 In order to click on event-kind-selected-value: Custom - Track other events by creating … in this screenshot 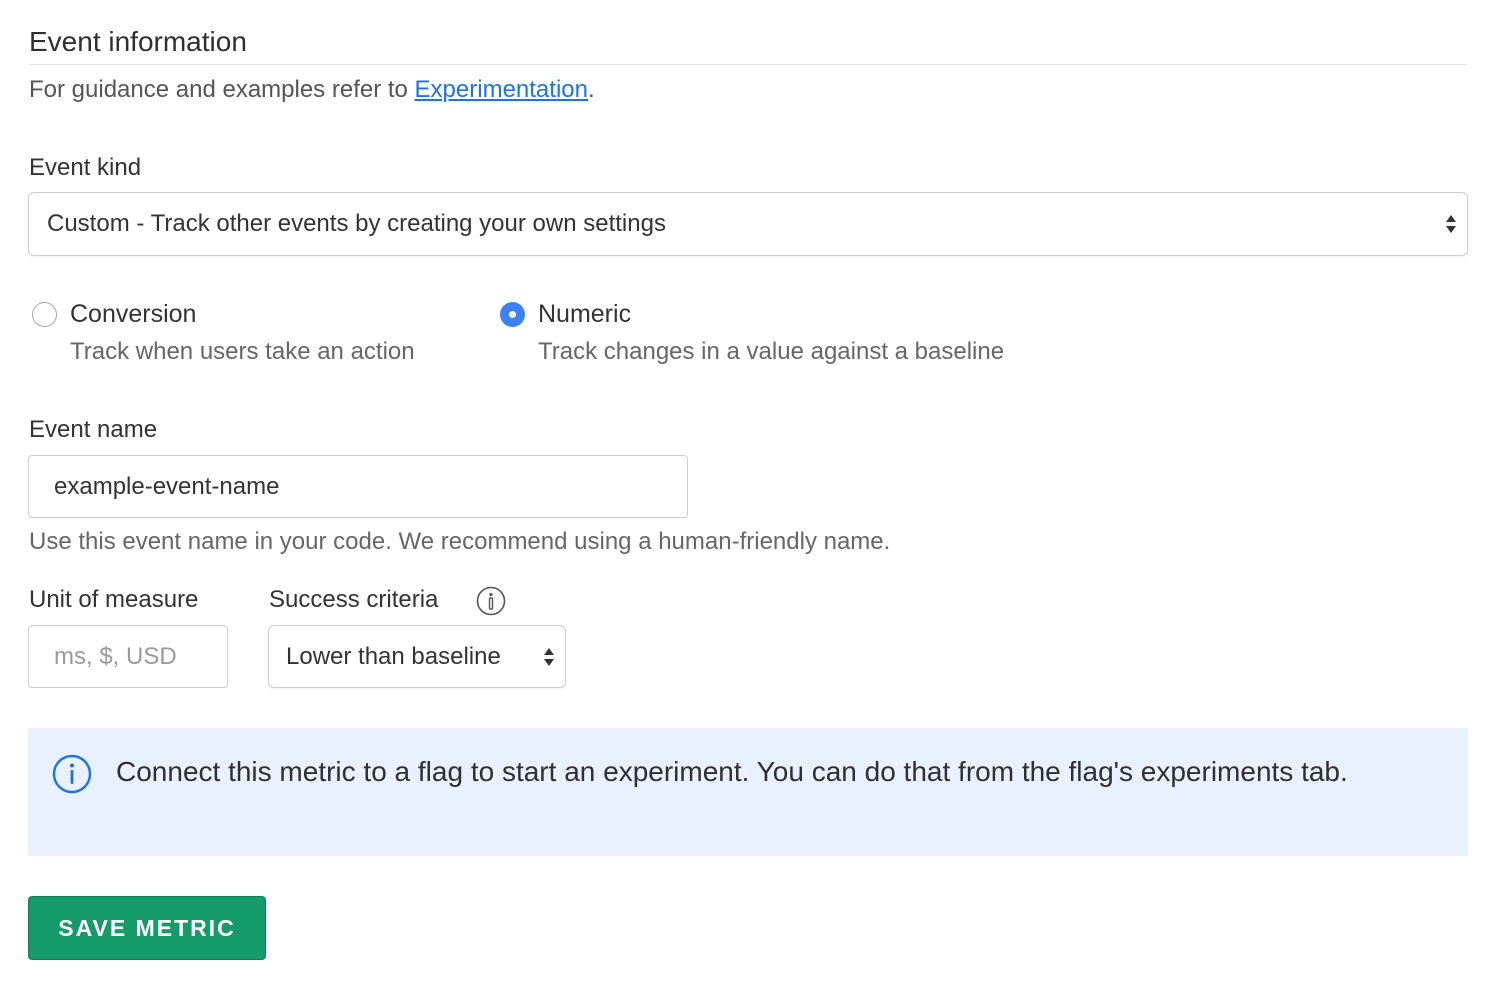, I will do `click(356, 223)`.